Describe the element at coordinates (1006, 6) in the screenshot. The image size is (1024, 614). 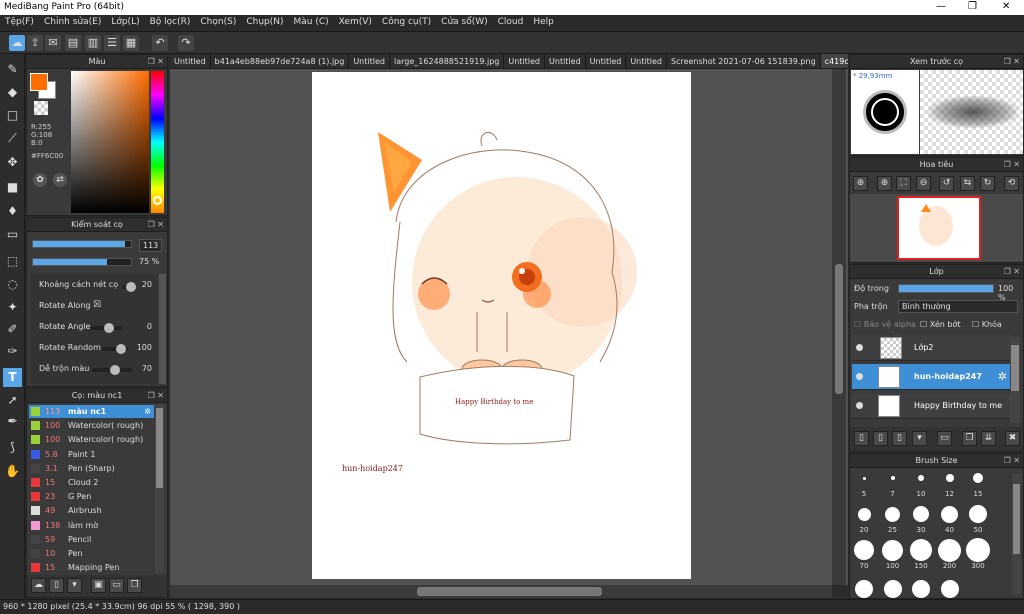
I see `close-icon: ✕` at that location.